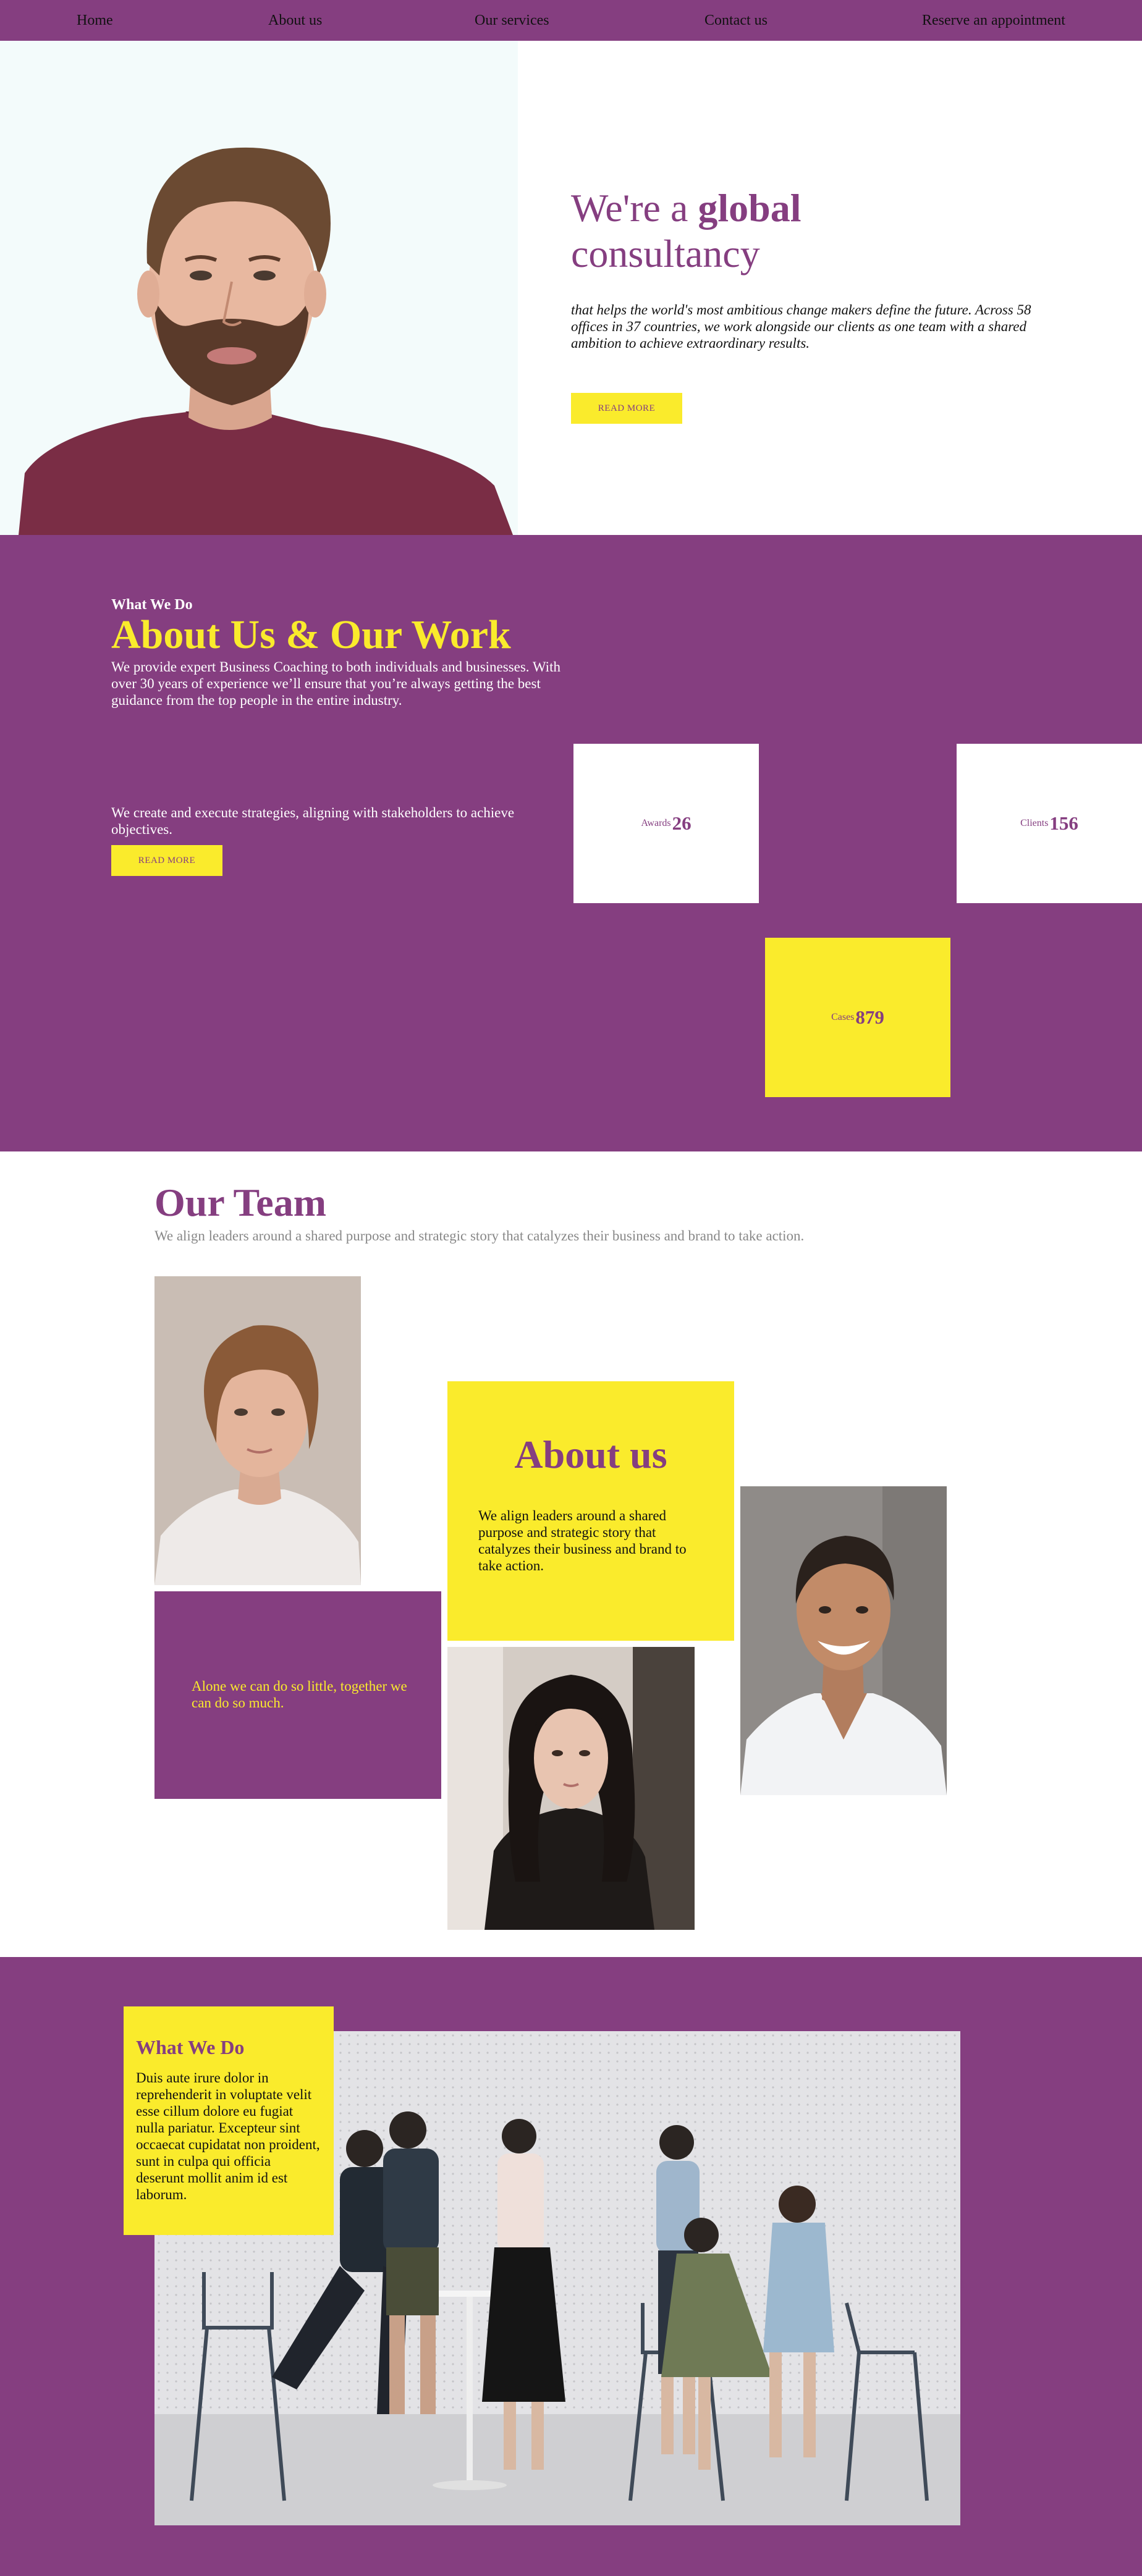 Image resolution: width=1142 pixels, height=2576 pixels. Describe the element at coordinates (295, 20) in the screenshot. I see `nav-about-us-link: About us` at that location.